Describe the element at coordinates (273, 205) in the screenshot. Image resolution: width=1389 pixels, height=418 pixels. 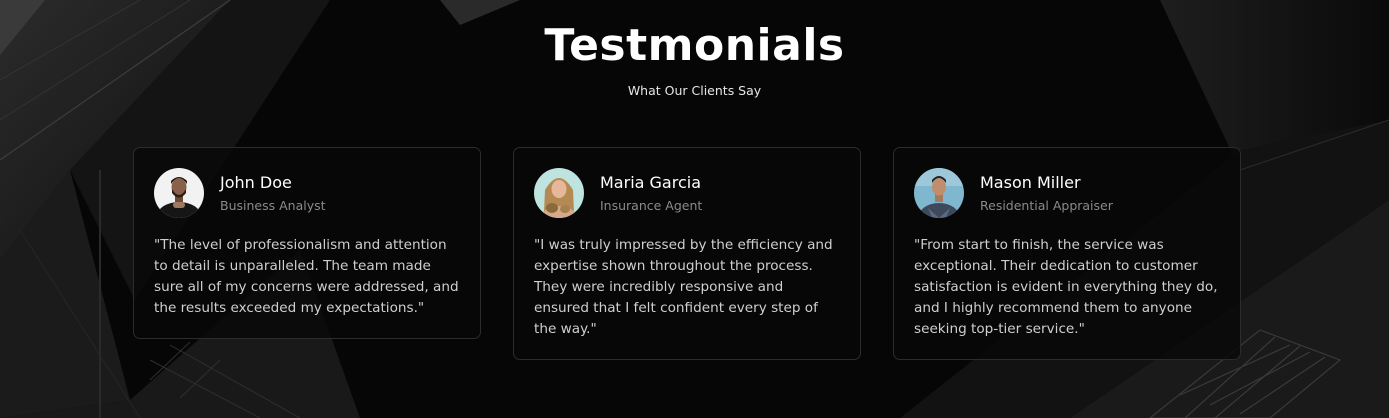
I see `testimonial-role: Business Analyst` at that location.